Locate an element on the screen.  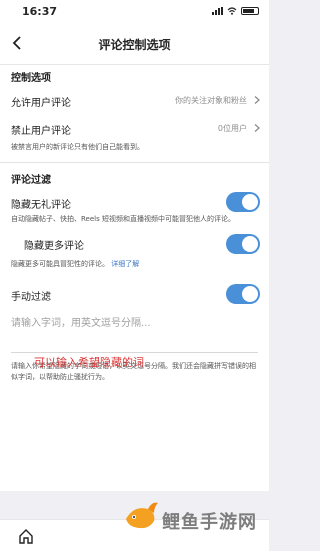
hide-offensive-toggle is located at coordinates (243, 202).